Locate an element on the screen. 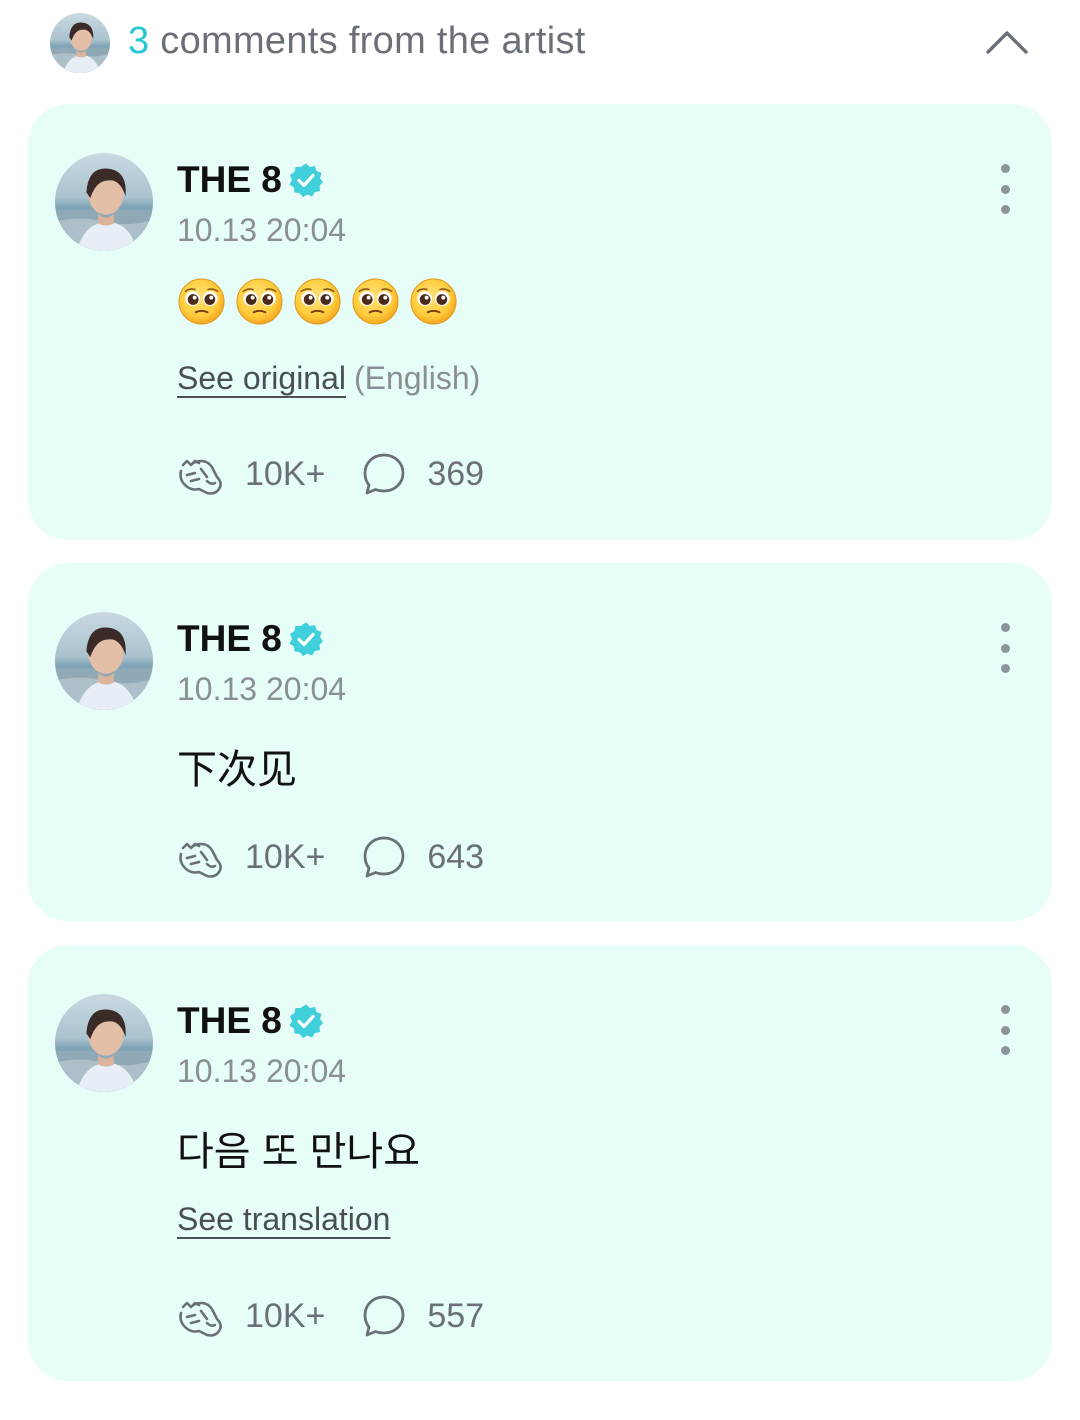 The height and width of the screenshot is (1420, 1080). comment-count: 3 is located at coordinates (139, 41).